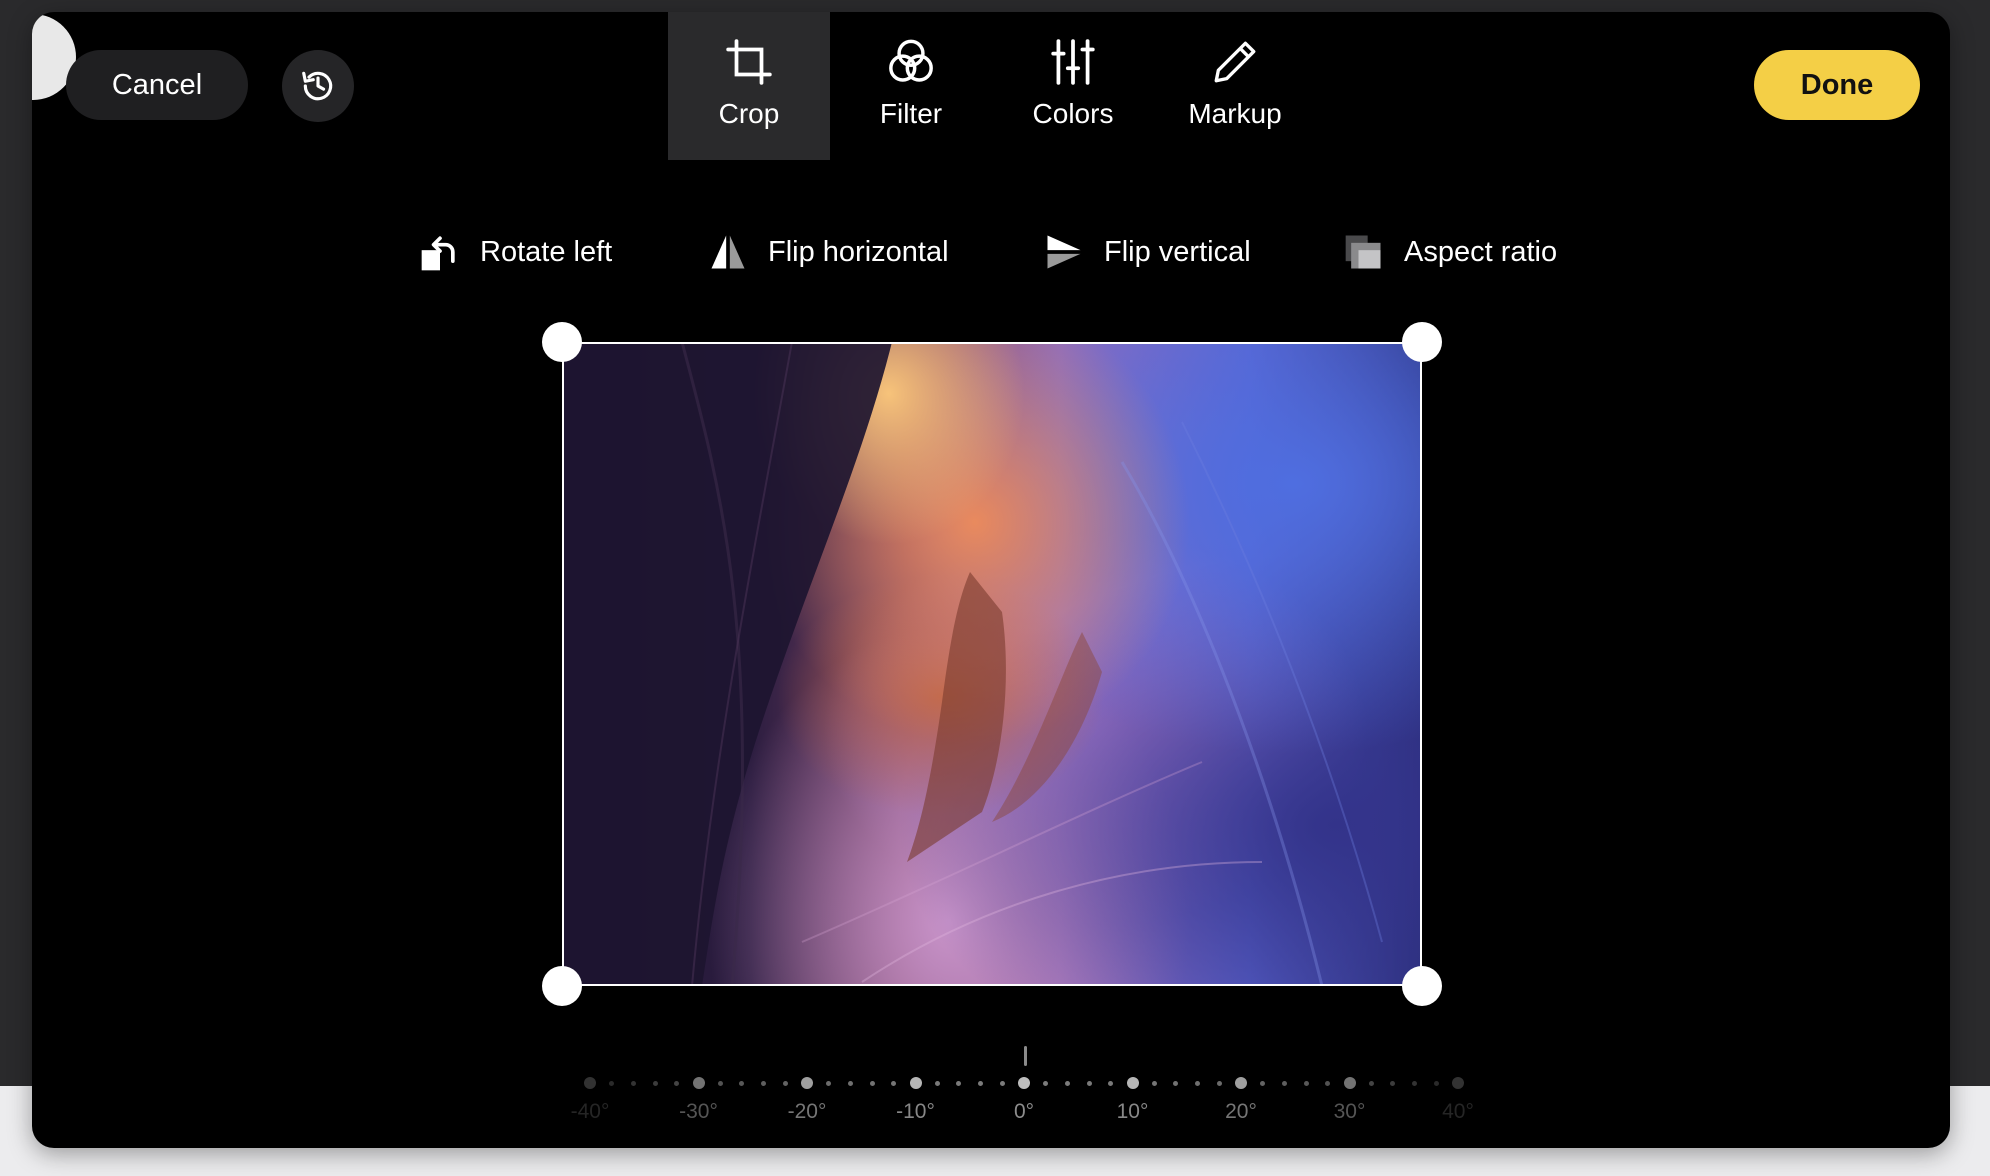 The image size is (1990, 1176). I want to click on flip-horizontal-icon, so click(728, 252).